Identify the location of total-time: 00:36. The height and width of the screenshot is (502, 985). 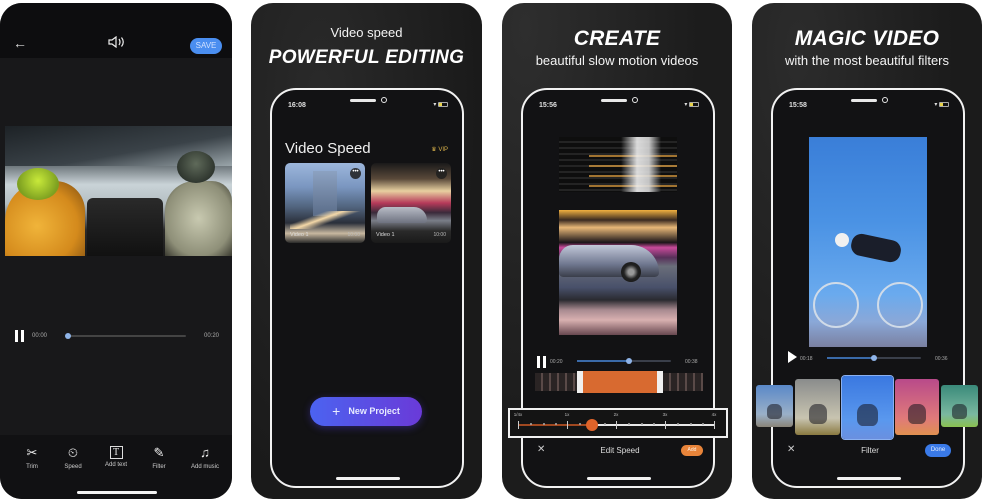
(941, 359).